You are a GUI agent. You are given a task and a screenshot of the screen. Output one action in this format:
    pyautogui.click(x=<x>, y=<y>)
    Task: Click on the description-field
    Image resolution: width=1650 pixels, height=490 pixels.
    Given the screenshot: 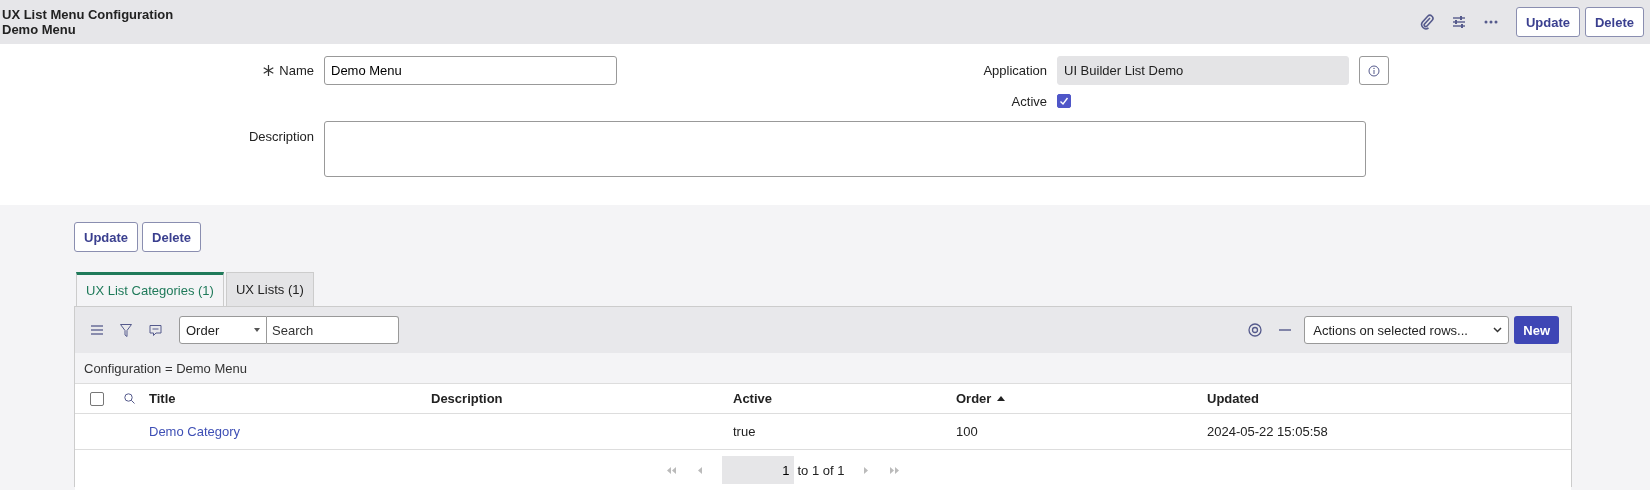 What is the action you would take?
    pyautogui.click(x=845, y=149)
    